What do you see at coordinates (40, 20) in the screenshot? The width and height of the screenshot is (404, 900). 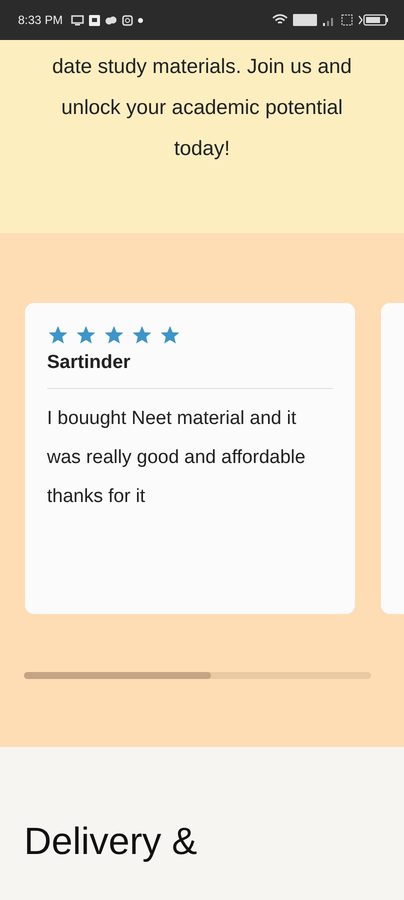 I see `status-time: 8:33 PM` at bounding box center [40, 20].